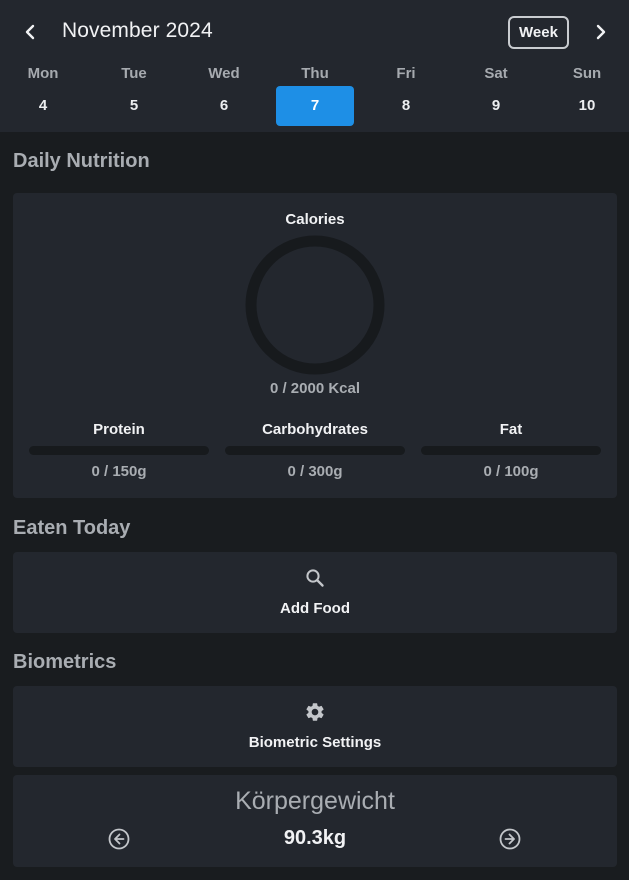  What do you see at coordinates (43, 105) in the screenshot?
I see `day-number: 4` at bounding box center [43, 105].